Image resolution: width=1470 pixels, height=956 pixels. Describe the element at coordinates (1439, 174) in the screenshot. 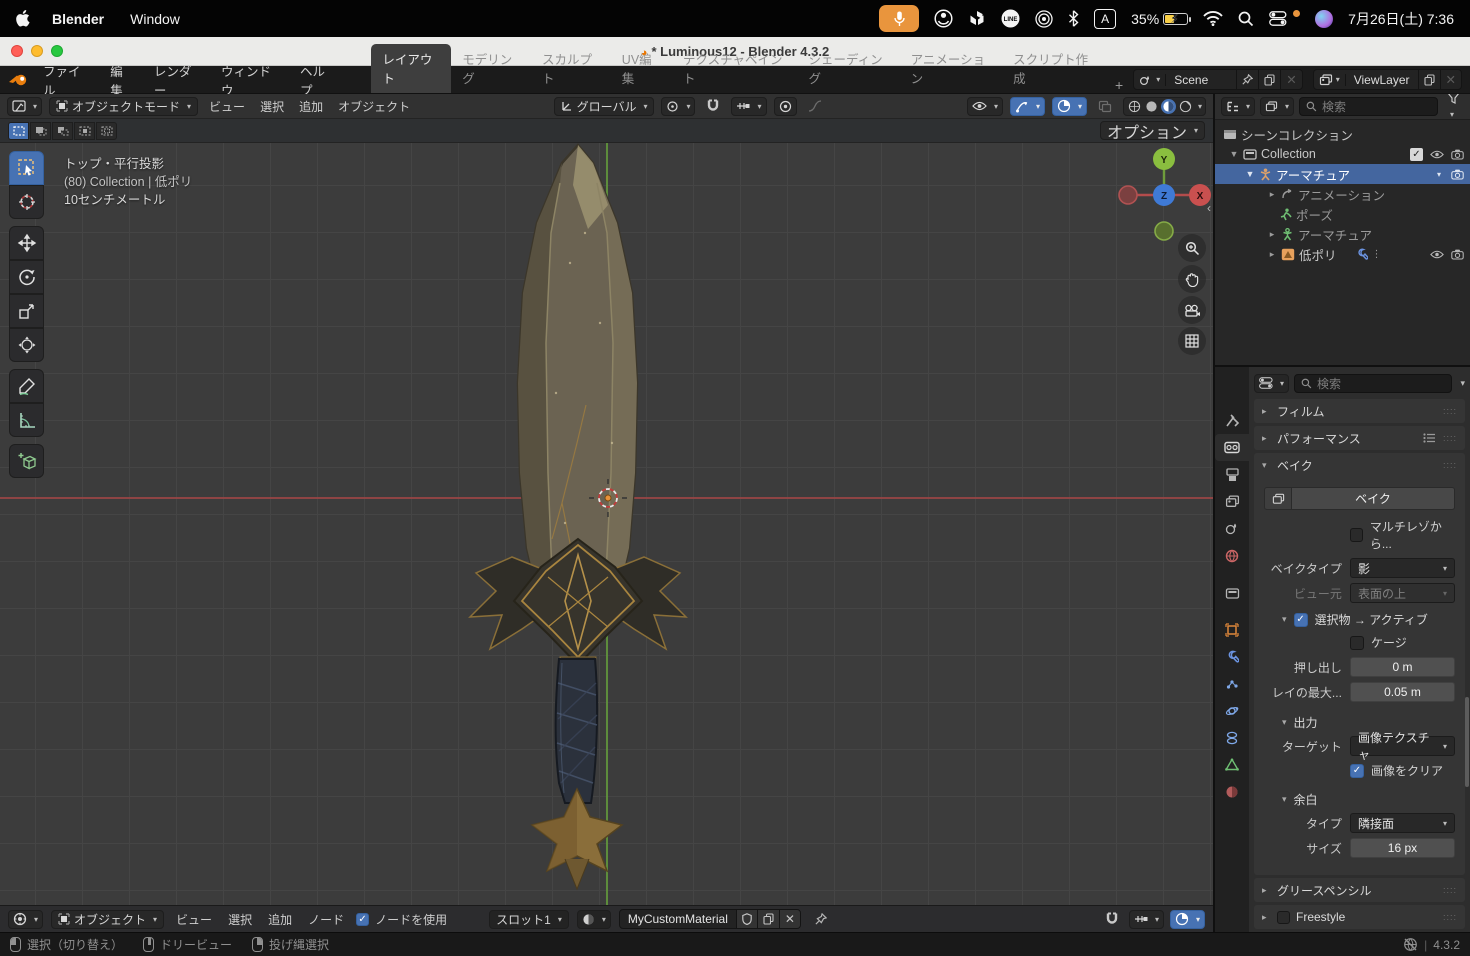

I see `armature-expand-icon: ▾` at that location.